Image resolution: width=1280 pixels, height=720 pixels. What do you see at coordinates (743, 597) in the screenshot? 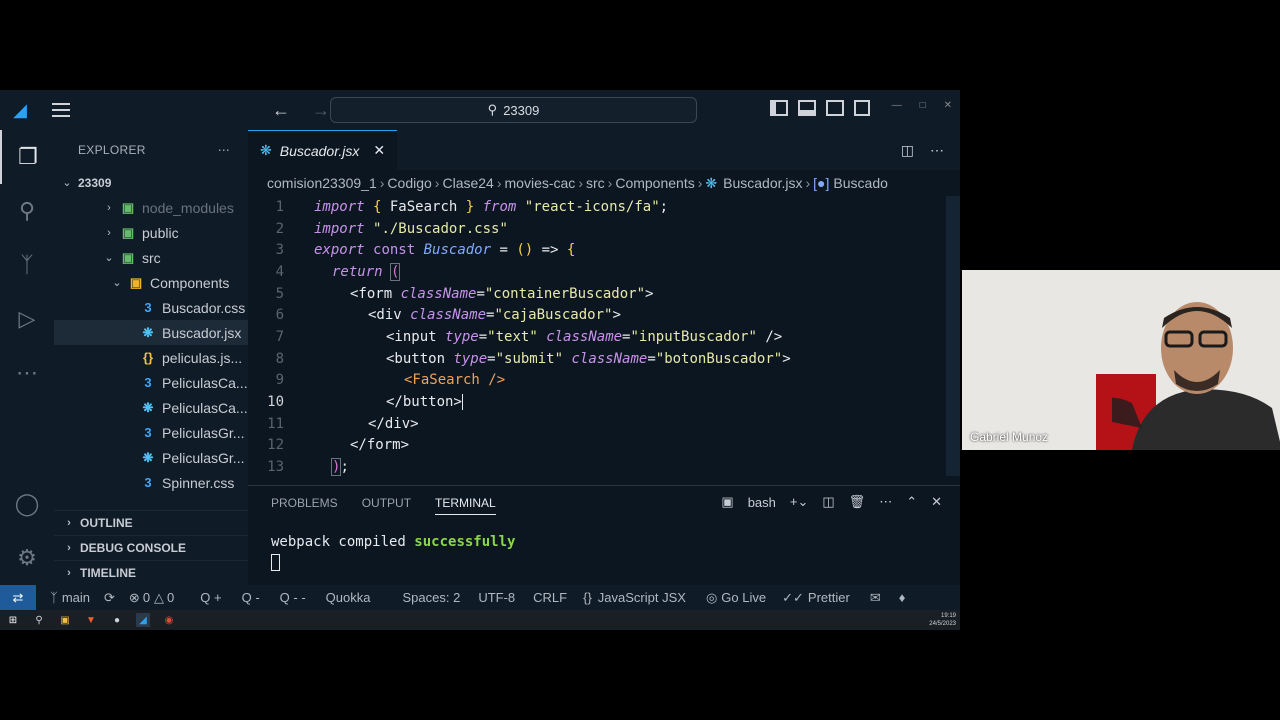
I see `go-live: Go Live` at bounding box center [743, 597].